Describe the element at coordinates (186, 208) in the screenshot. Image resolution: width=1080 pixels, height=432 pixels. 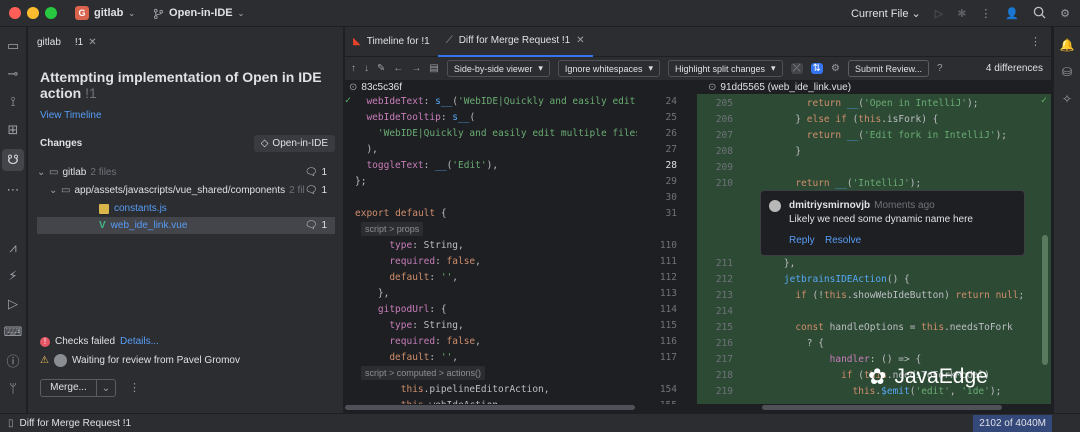
I see `tree-row-file: constants.js` at that location.